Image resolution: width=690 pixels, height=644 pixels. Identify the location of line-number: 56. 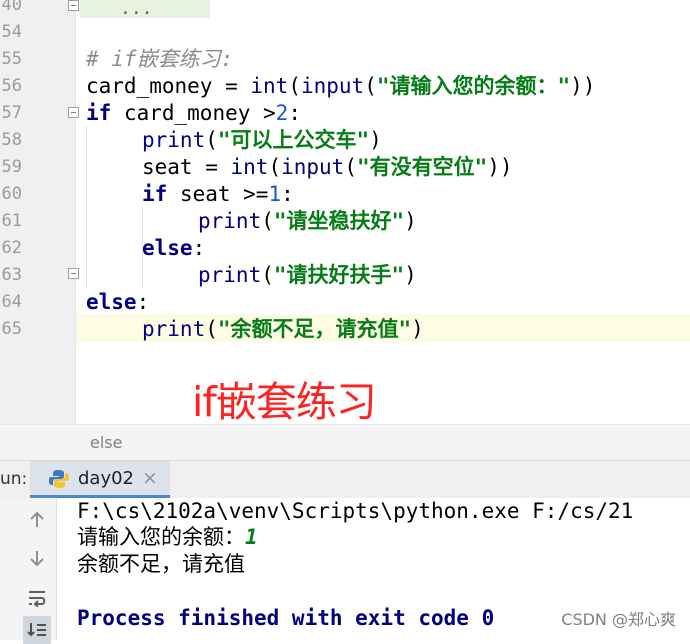
(11, 86).